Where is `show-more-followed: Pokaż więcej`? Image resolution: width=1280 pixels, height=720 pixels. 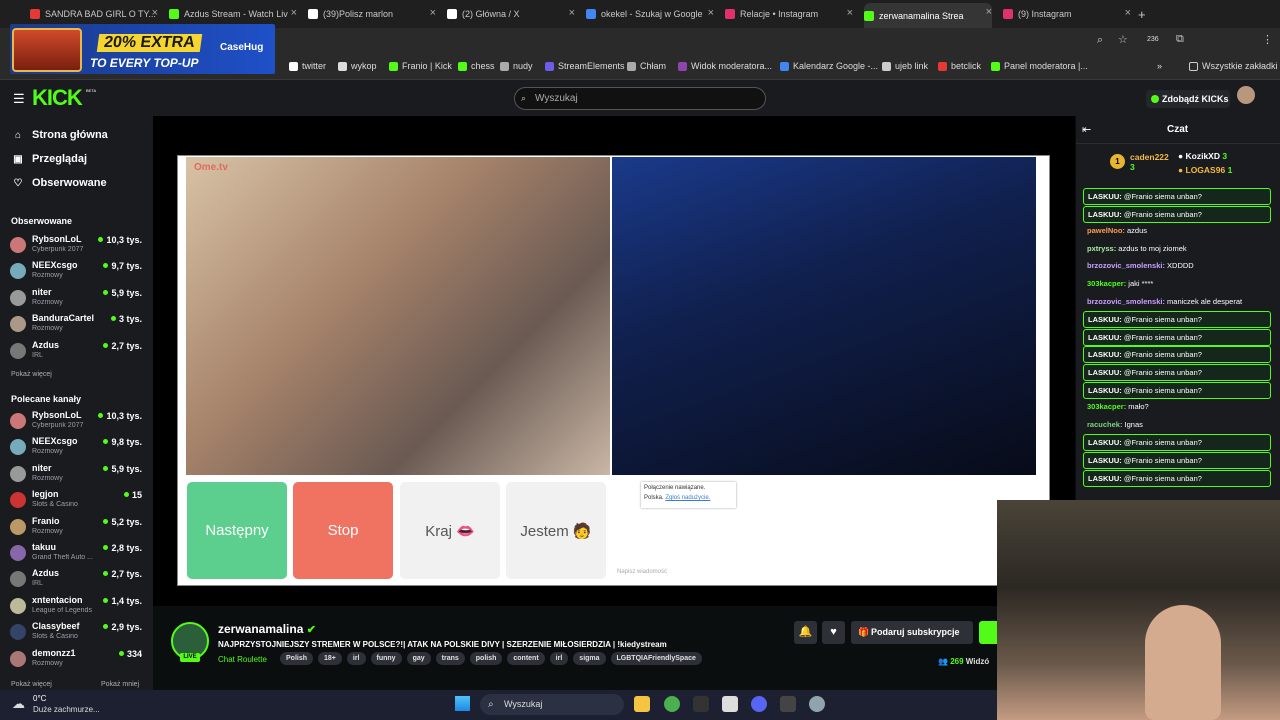 show-more-followed: Pokaż więcej is located at coordinates (31, 374).